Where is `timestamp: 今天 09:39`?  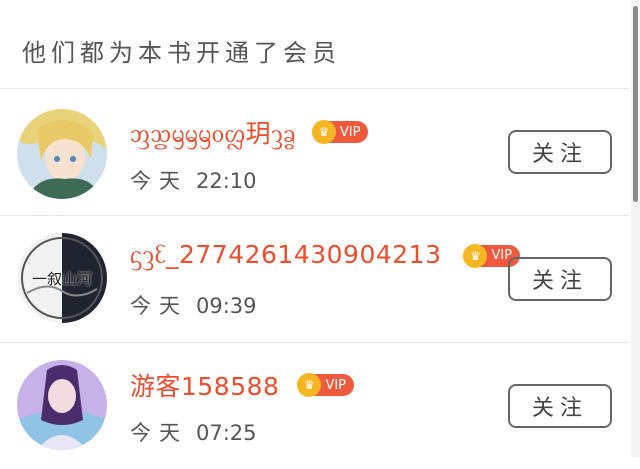
timestamp: 今天 09:39 is located at coordinates (193, 305).